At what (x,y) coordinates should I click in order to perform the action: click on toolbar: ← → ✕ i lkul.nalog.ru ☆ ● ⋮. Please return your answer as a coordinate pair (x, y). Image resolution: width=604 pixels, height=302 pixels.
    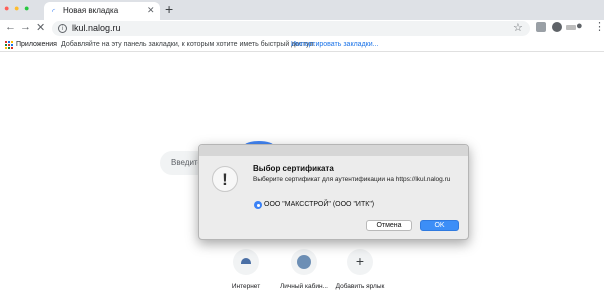
    Looking at the image, I should click on (302, 29).